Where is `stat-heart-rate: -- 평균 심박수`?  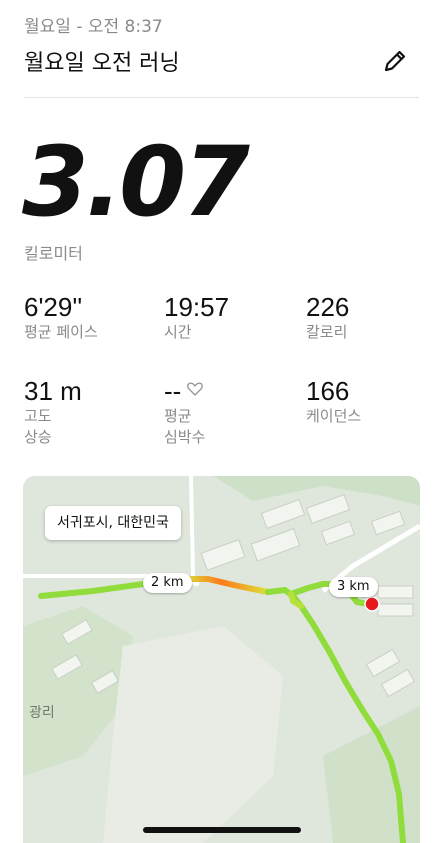 stat-heart-rate: -- 평균 심박수 is located at coordinates (184, 412).